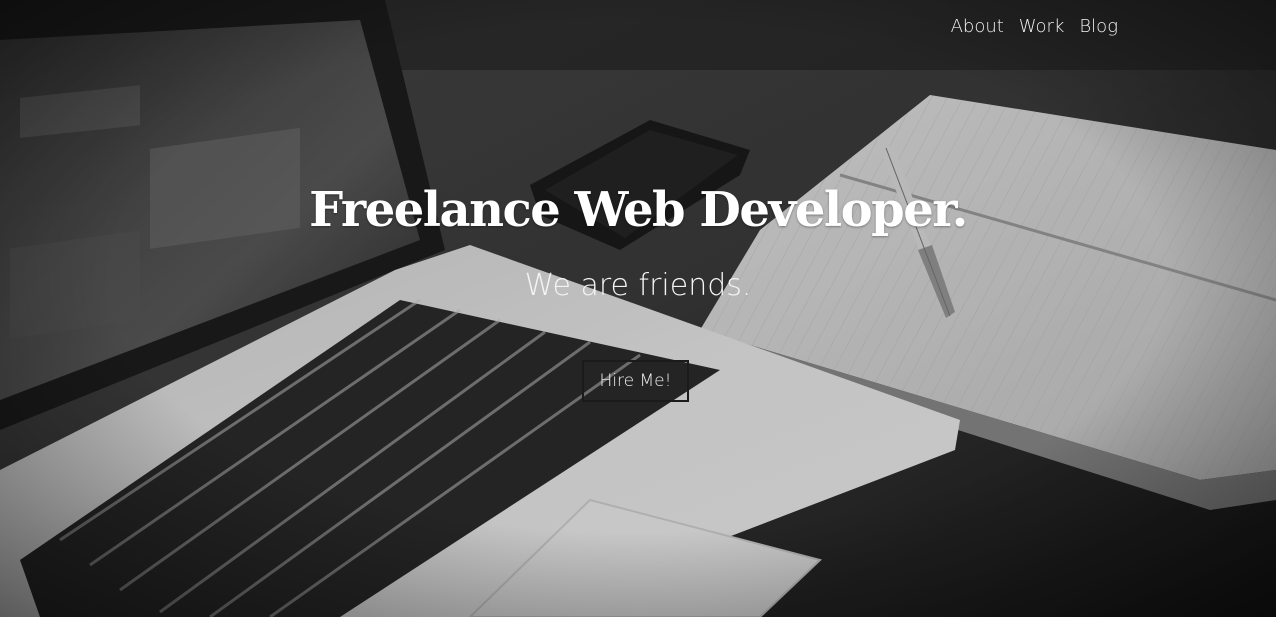  Describe the element at coordinates (1042, 26) in the screenshot. I see `nav-link-work: Work` at that location.